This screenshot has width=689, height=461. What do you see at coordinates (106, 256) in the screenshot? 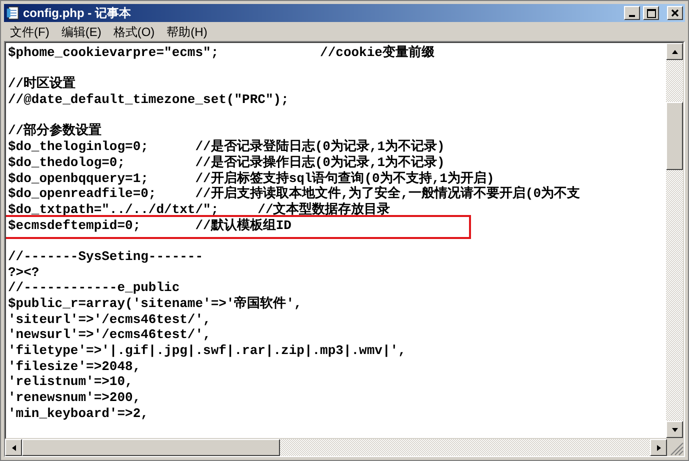
I see `code-line: //-------SysSeting-------` at bounding box center [106, 256].